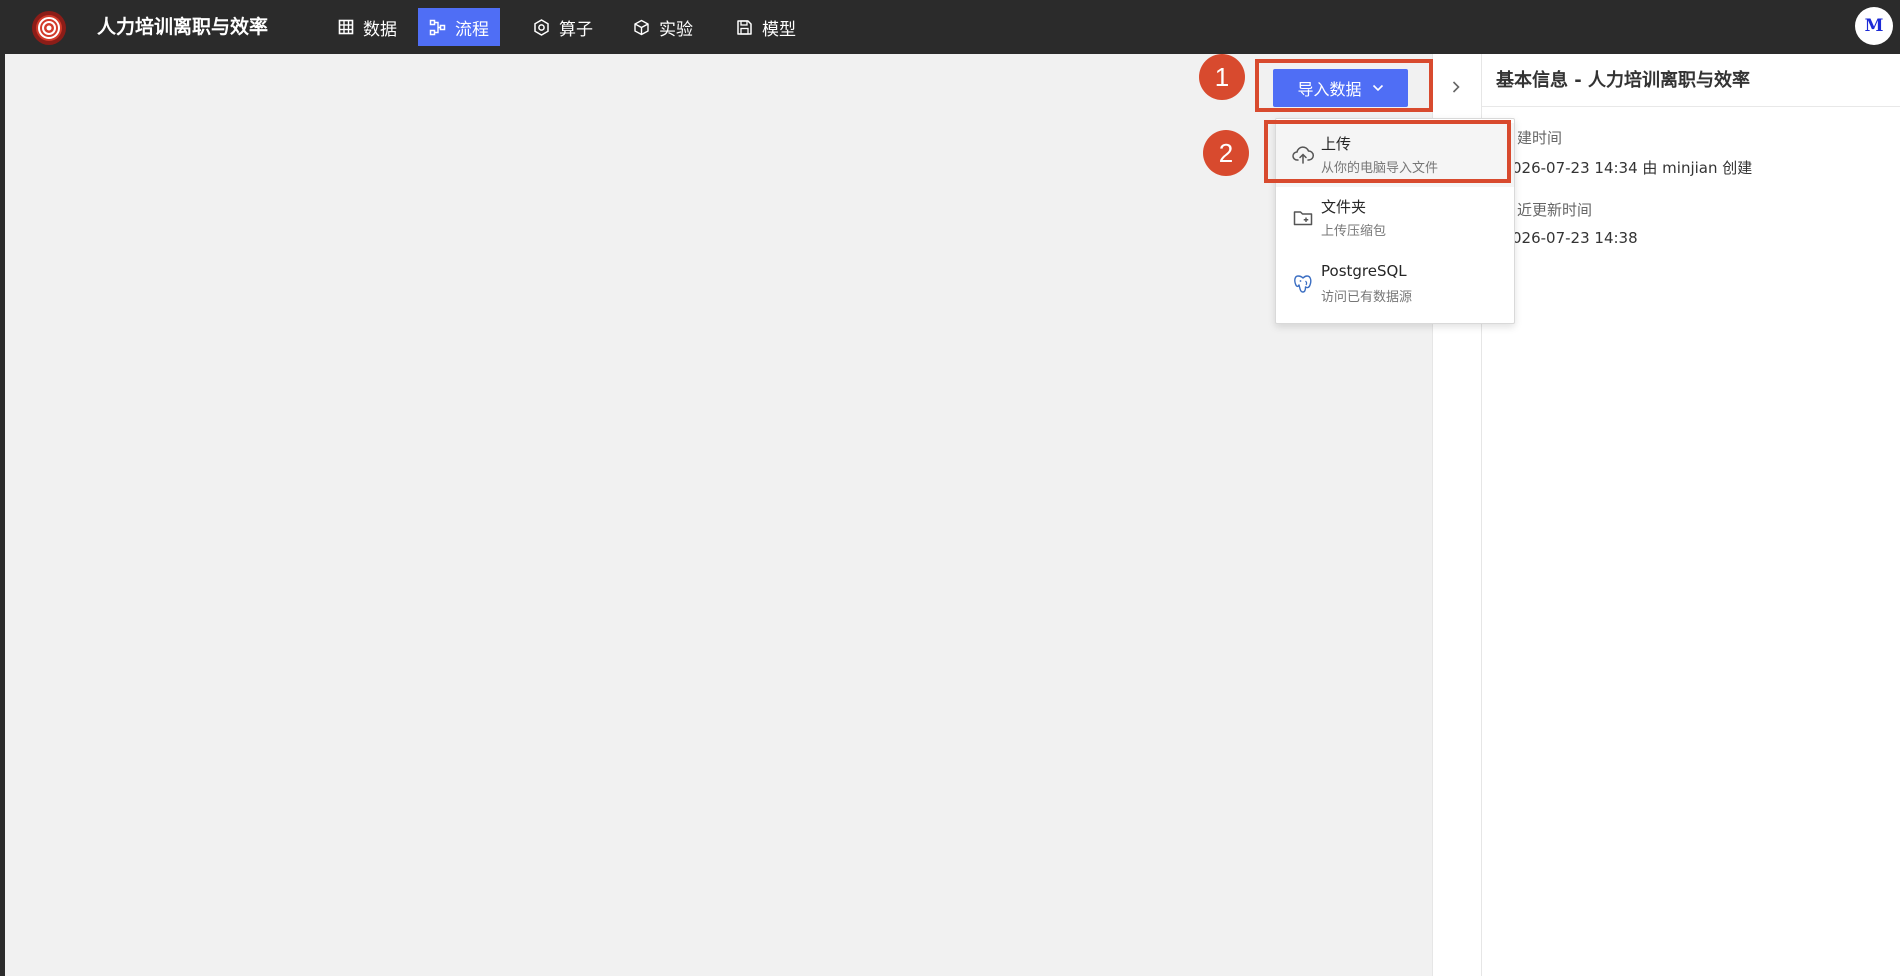 This screenshot has height=976, width=1900. What do you see at coordinates (1354, 231) in the screenshot?
I see `dropdown-item-desc: 上传压缩包` at bounding box center [1354, 231].